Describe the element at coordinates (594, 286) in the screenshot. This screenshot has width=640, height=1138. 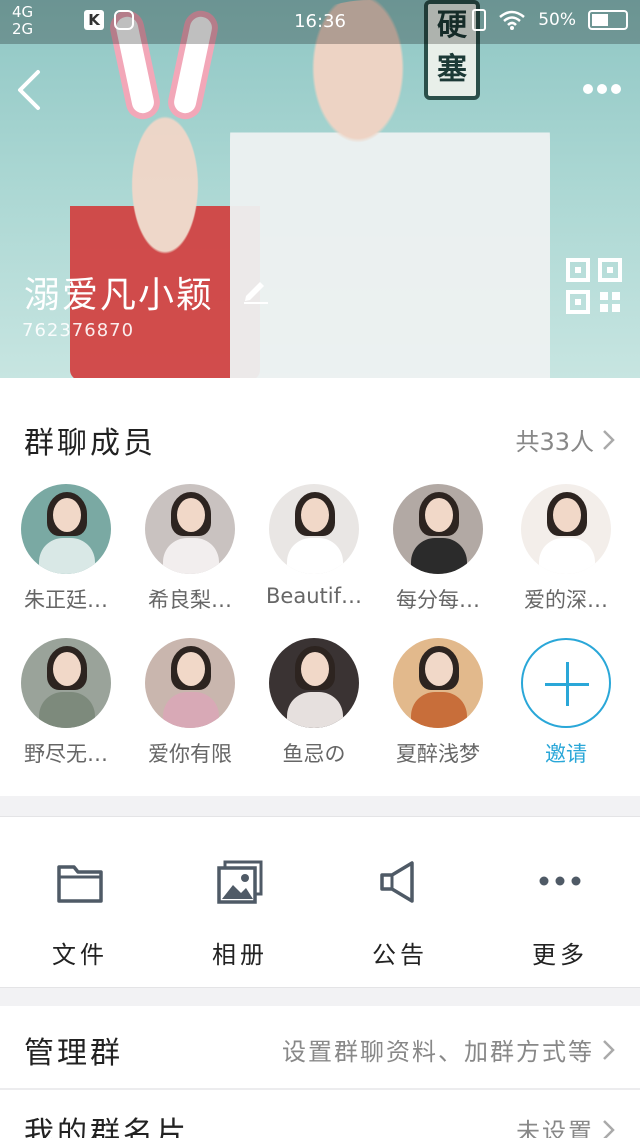
I see `qr-code-button` at that location.